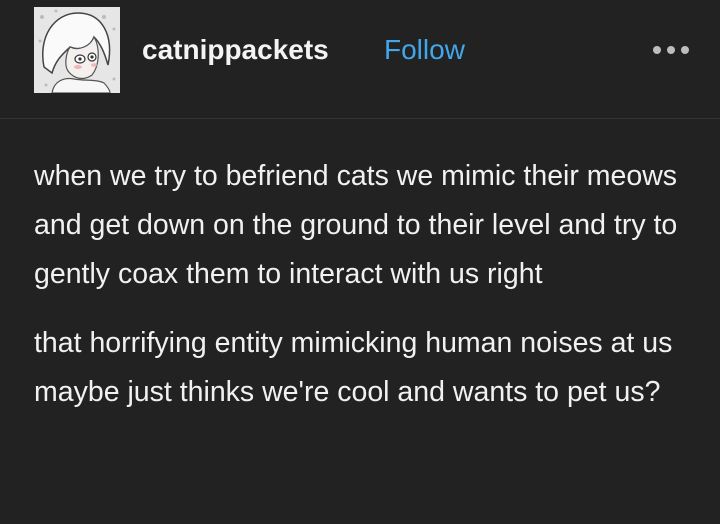 The width and height of the screenshot is (720, 524). I want to click on username-link: catnippackets, so click(235, 50).